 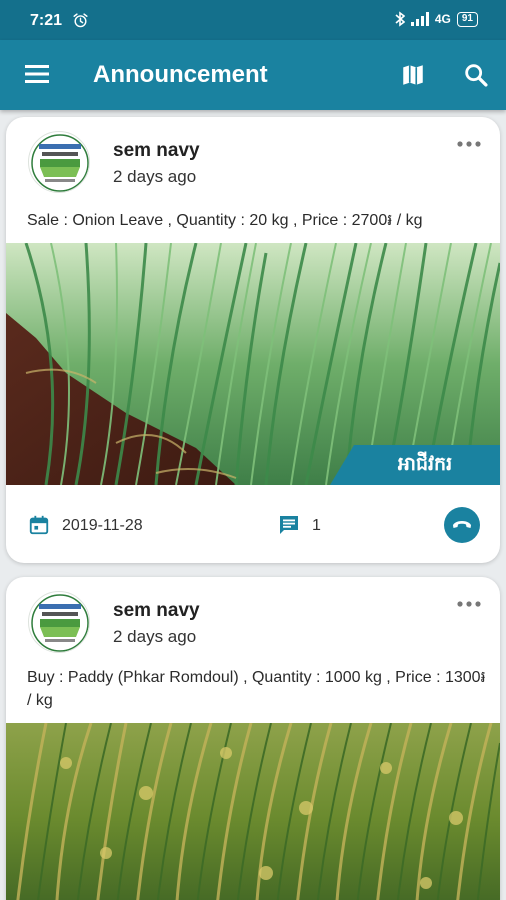 What do you see at coordinates (289, 525) in the screenshot?
I see `comment-icon` at bounding box center [289, 525].